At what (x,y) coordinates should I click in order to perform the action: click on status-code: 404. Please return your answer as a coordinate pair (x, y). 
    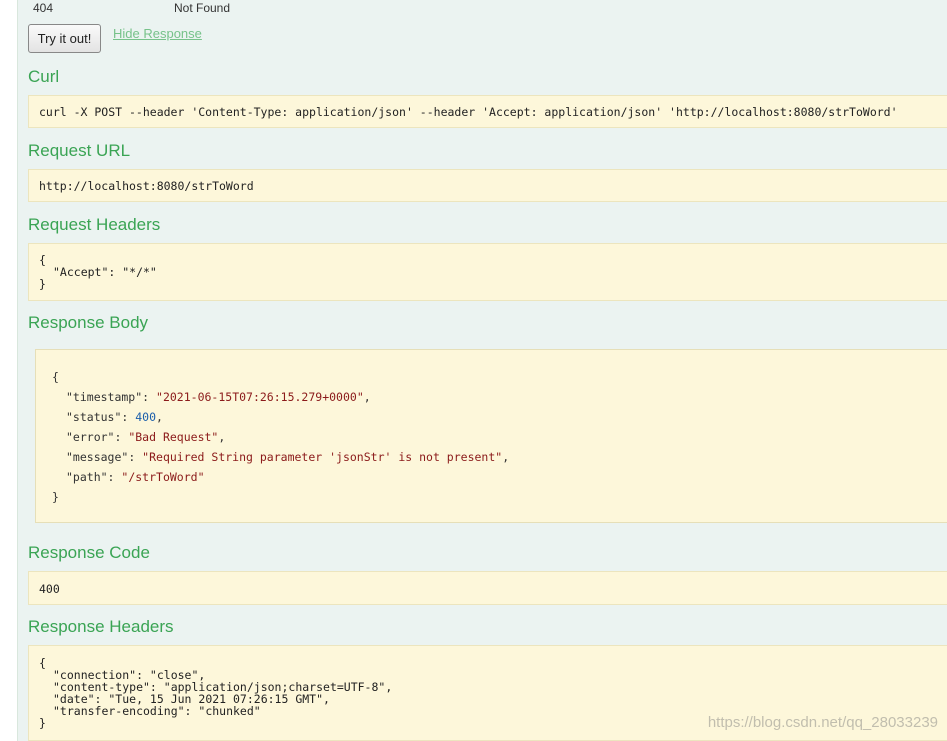
    Looking at the image, I should click on (43, 8).